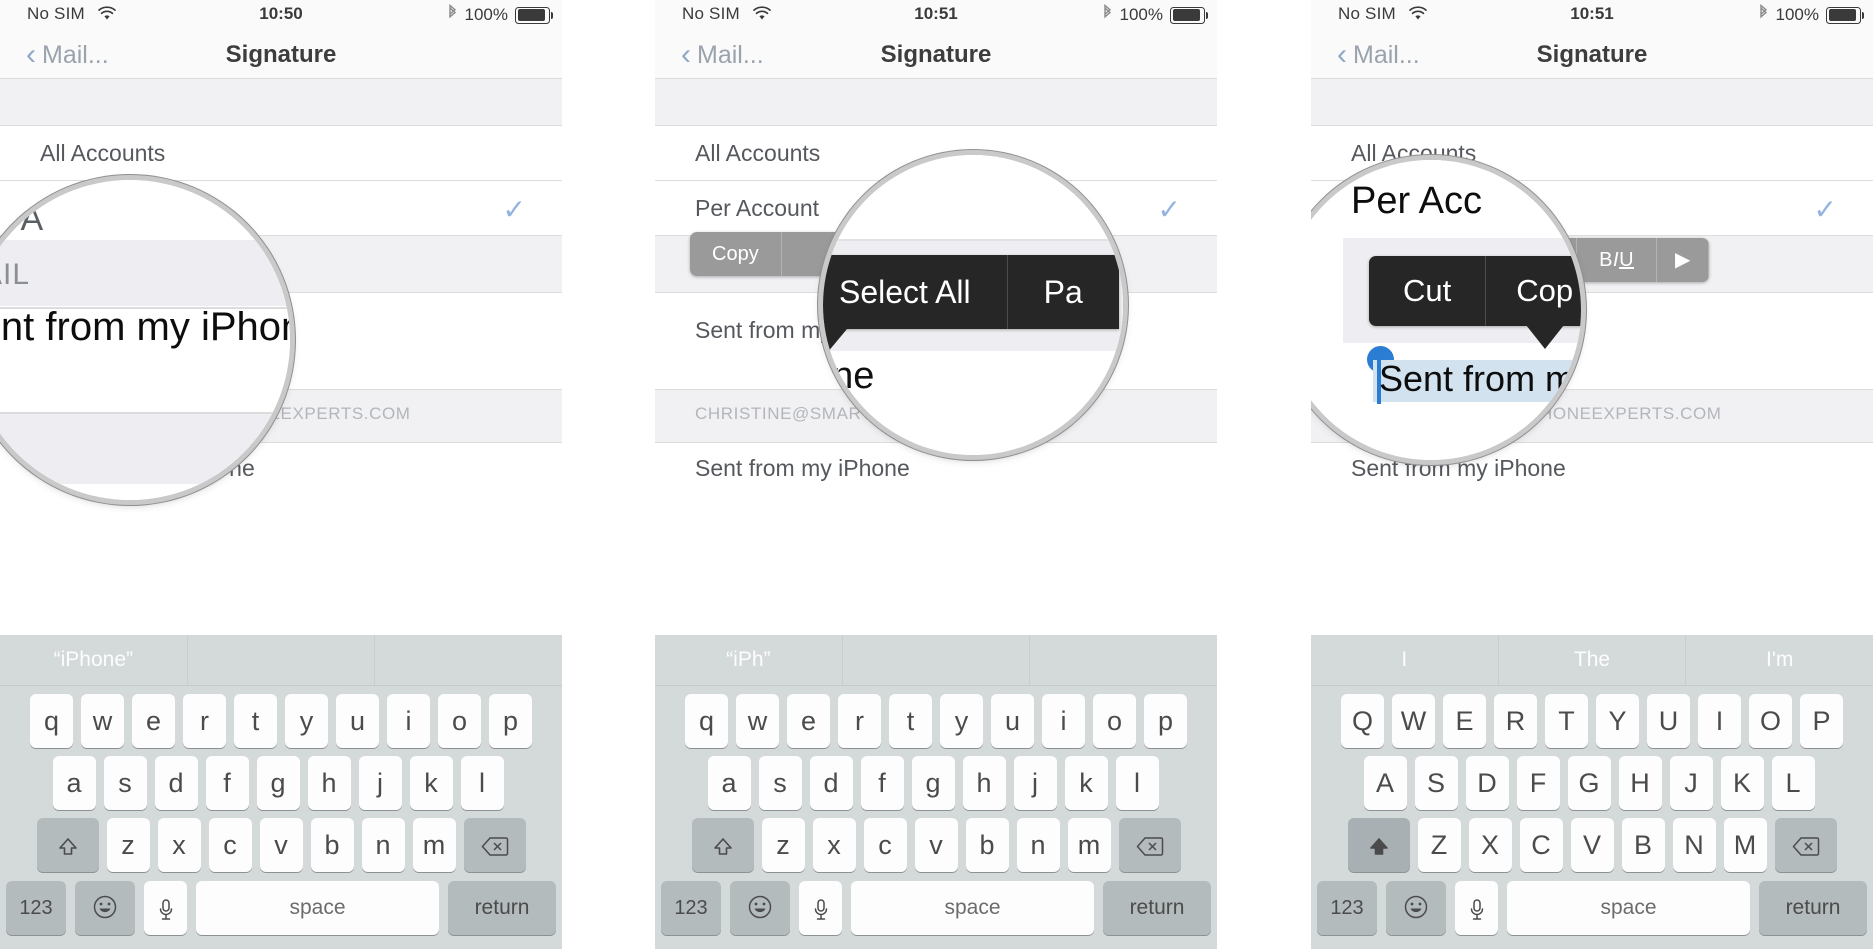 This screenshot has width=1873, height=949. What do you see at coordinates (783, 845) in the screenshot?
I see `key: z` at bounding box center [783, 845].